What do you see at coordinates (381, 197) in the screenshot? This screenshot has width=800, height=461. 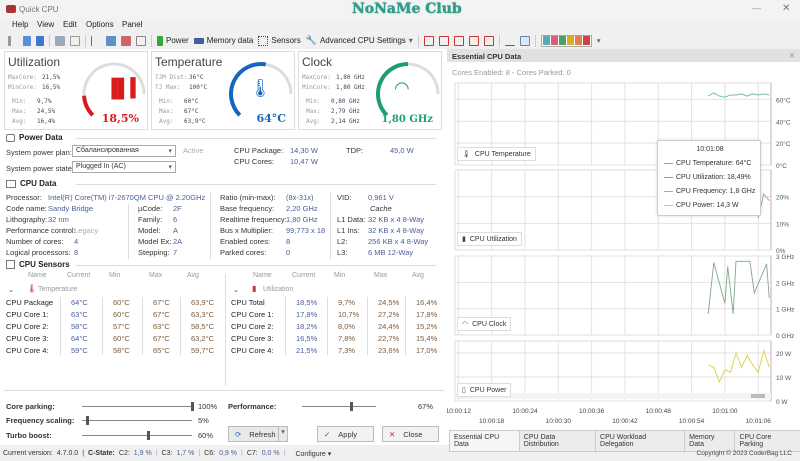 I see `vid-value: 0,961 V` at bounding box center [381, 197].